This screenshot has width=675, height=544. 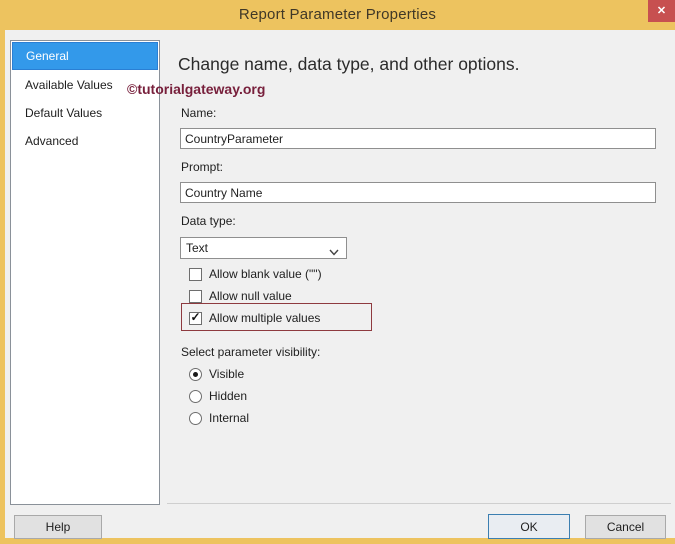 I want to click on allow-multiple-values-checkbox-row: Allow multiple values, so click(x=254, y=318).